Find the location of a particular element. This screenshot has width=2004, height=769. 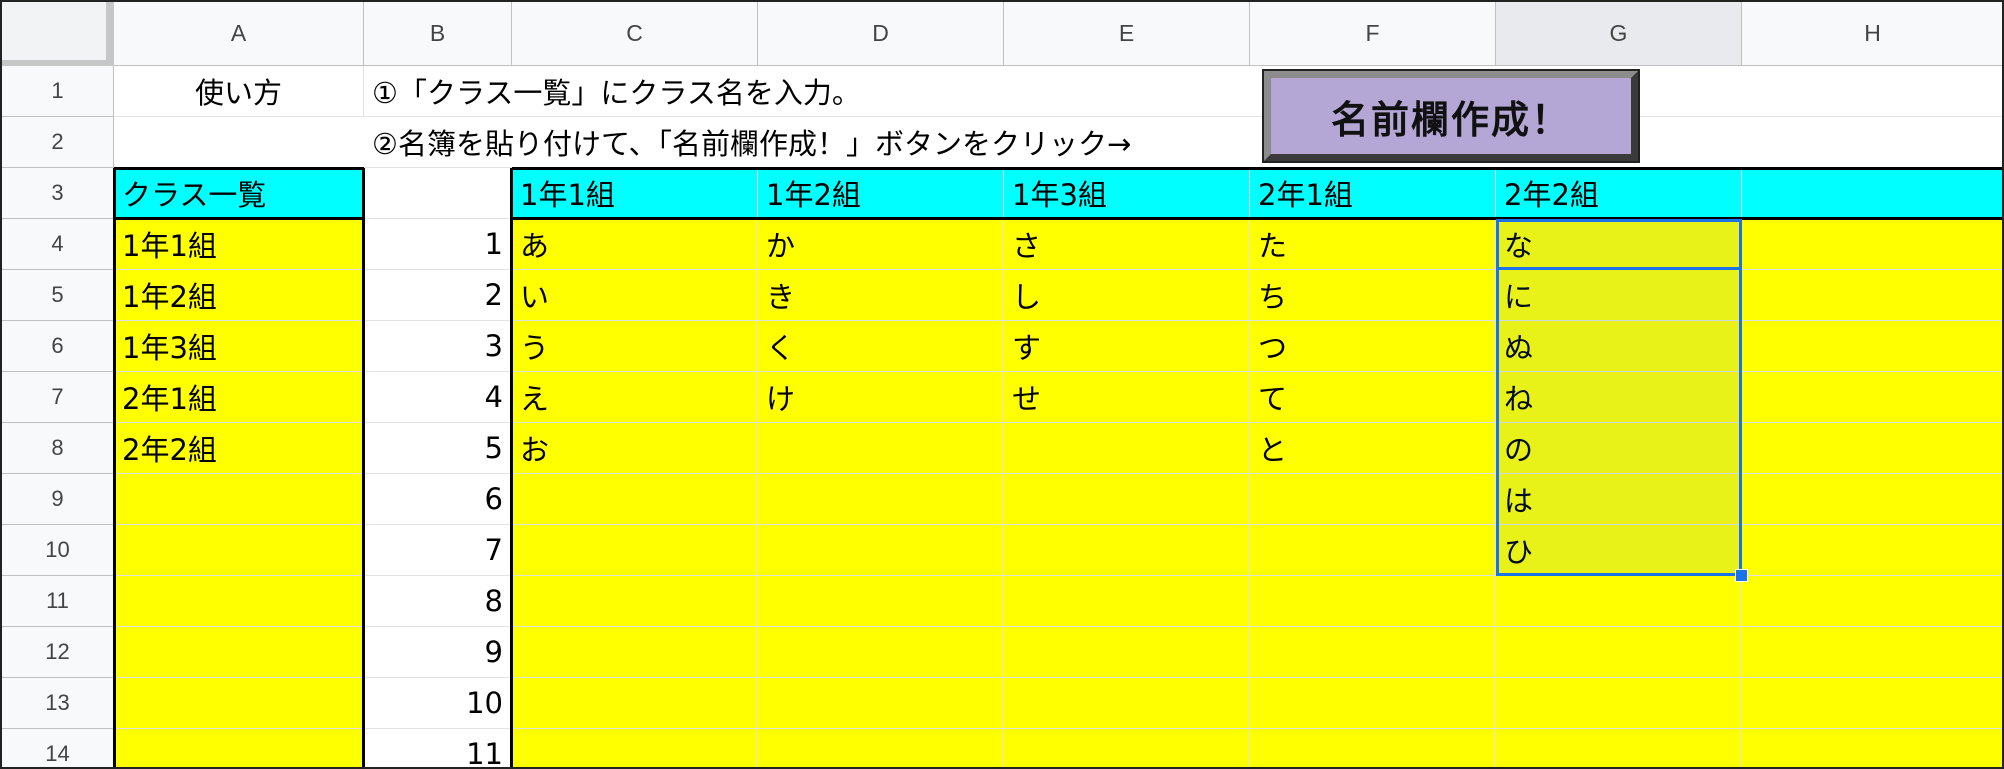

cell-b7: 4 is located at coordinates (438, 397).